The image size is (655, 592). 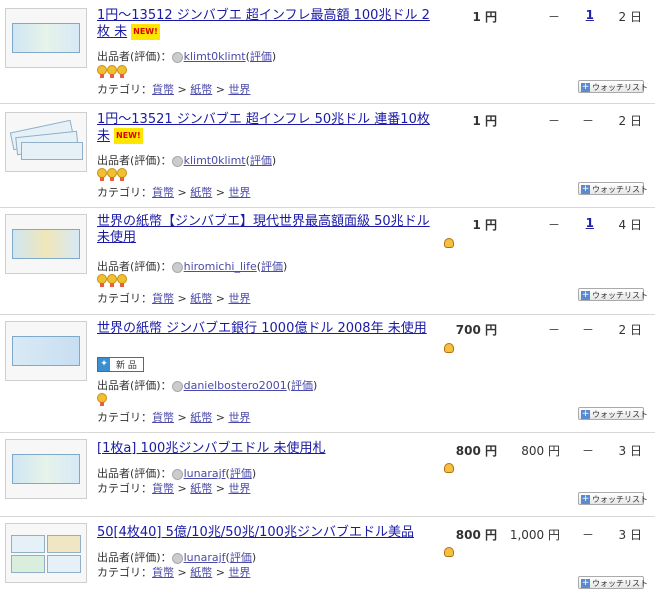 I want to click on current-price: 800 円, so click(x=476, y=451).